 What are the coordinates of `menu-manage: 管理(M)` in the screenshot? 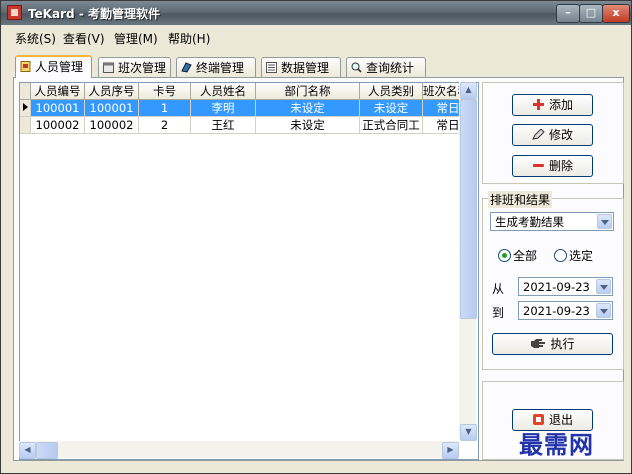 It's located at (136, 38).